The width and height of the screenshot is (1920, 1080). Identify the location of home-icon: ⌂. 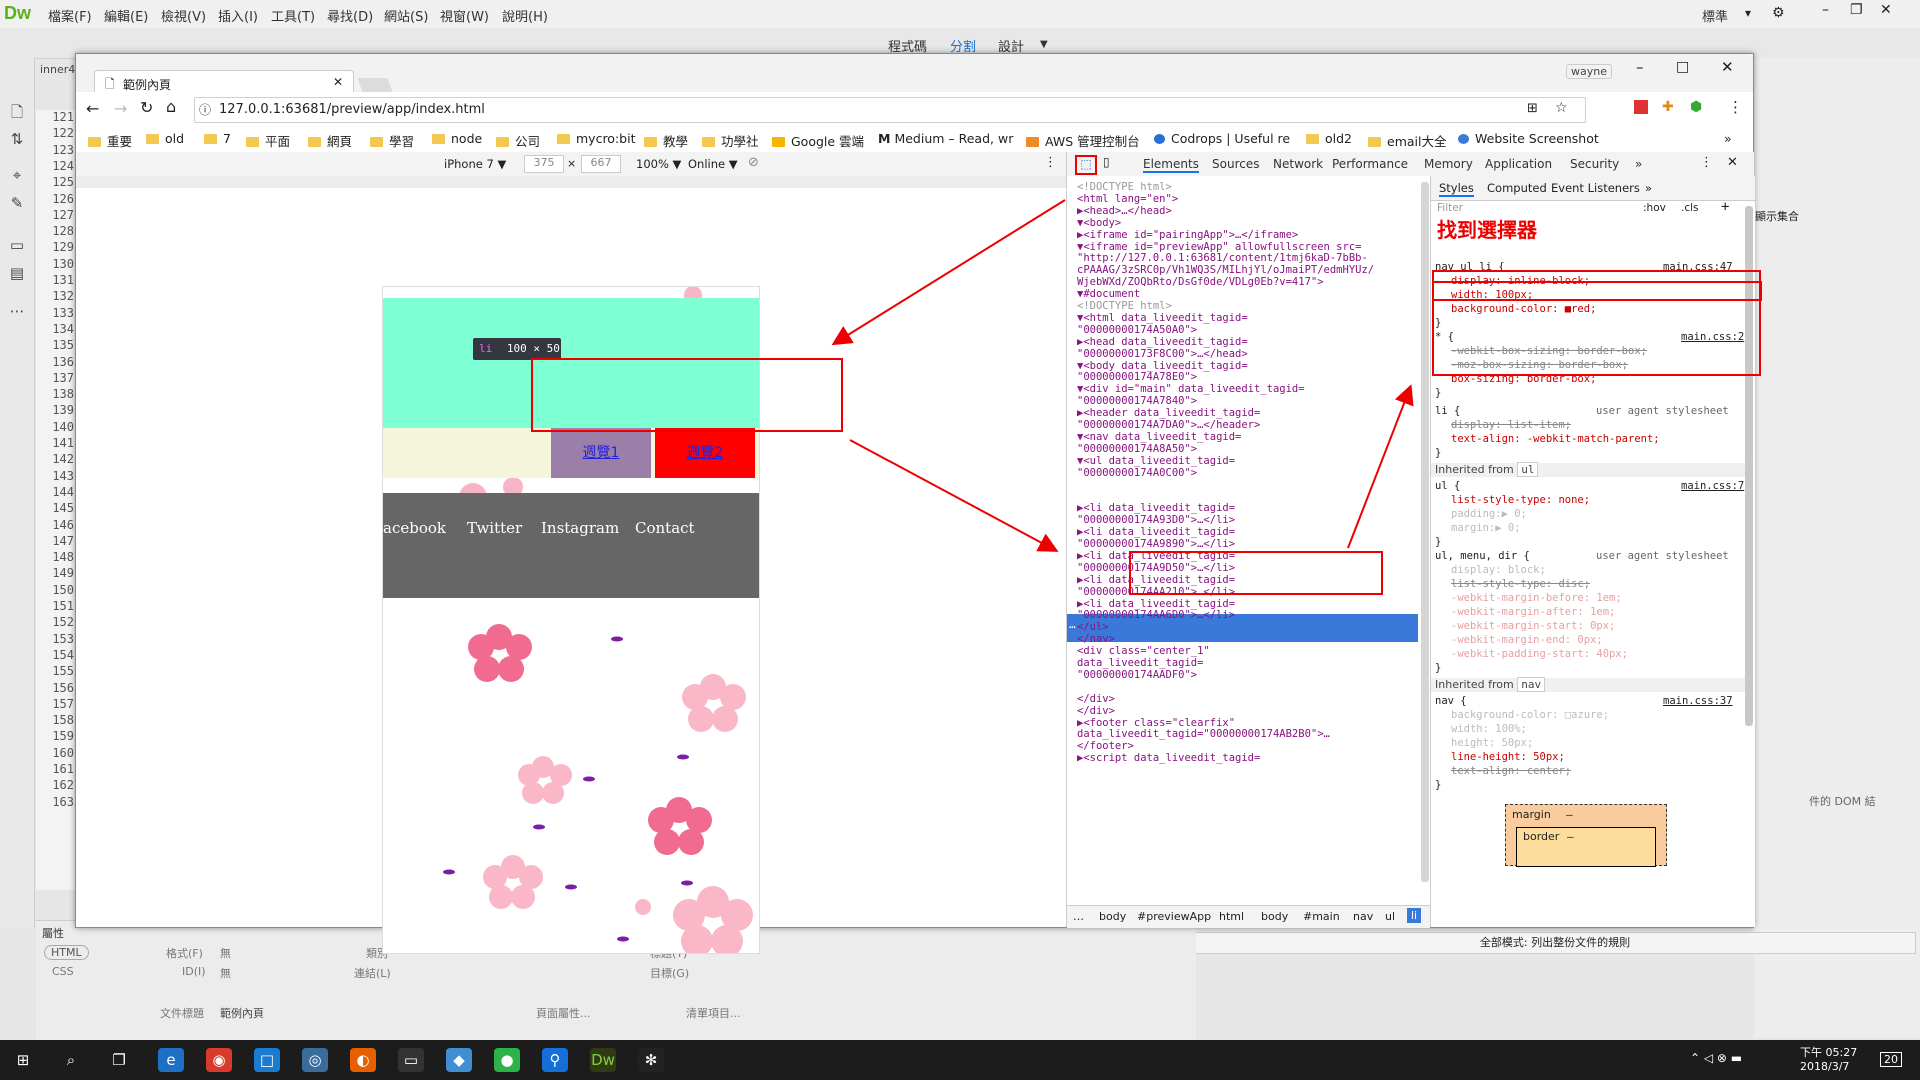
(171, 106).